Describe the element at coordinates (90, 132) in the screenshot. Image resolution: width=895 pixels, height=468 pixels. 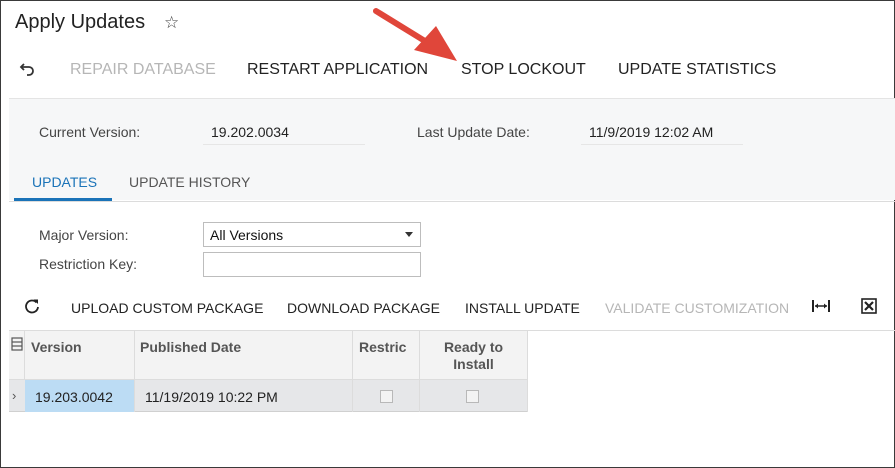
I see `current-version-label: Current Version:` at that location.